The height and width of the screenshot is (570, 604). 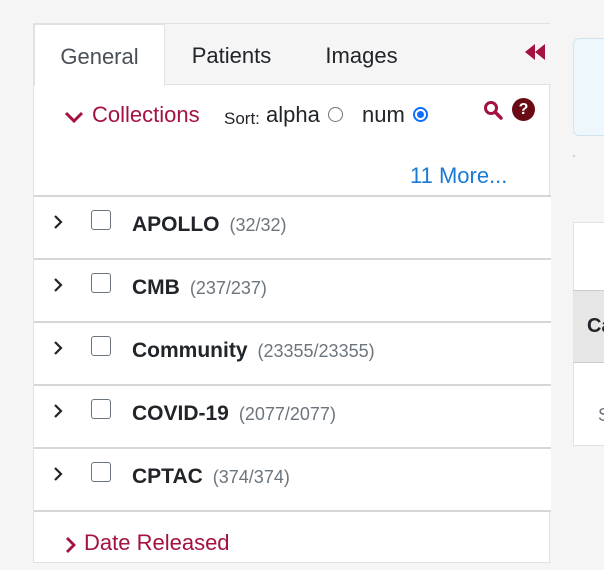 I want to click on date-released-label: Date Released, so click(x=157, y=543).